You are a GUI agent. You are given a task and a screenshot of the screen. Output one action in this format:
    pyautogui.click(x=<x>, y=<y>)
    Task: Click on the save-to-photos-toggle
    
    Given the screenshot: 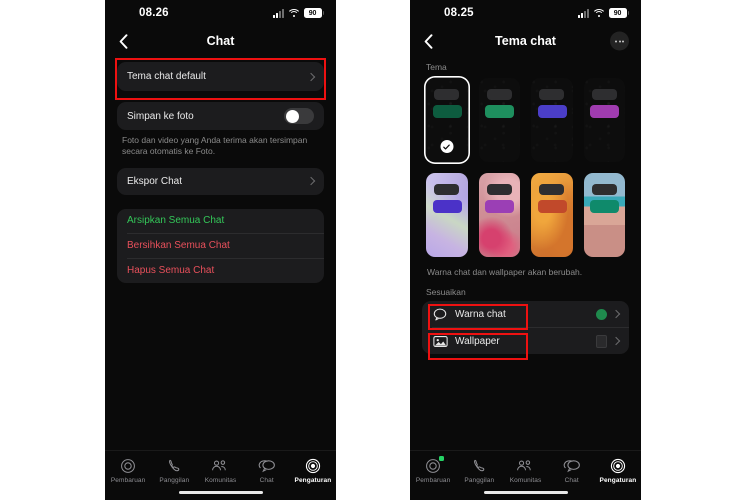 What is the action you would take?
    pyautogui.click(x=299, y=116)
    